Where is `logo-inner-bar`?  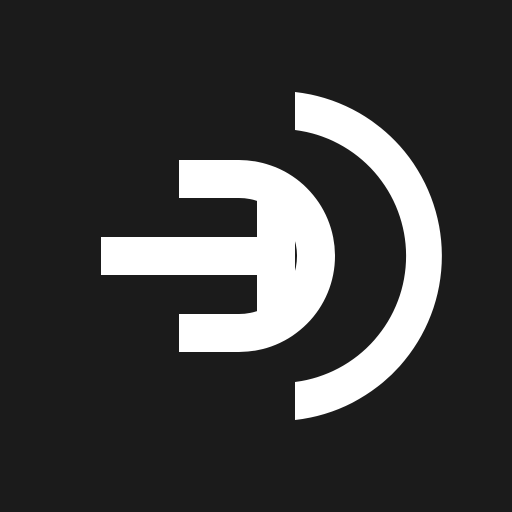 logo-inner-bar is located at coordinates (276, 256).